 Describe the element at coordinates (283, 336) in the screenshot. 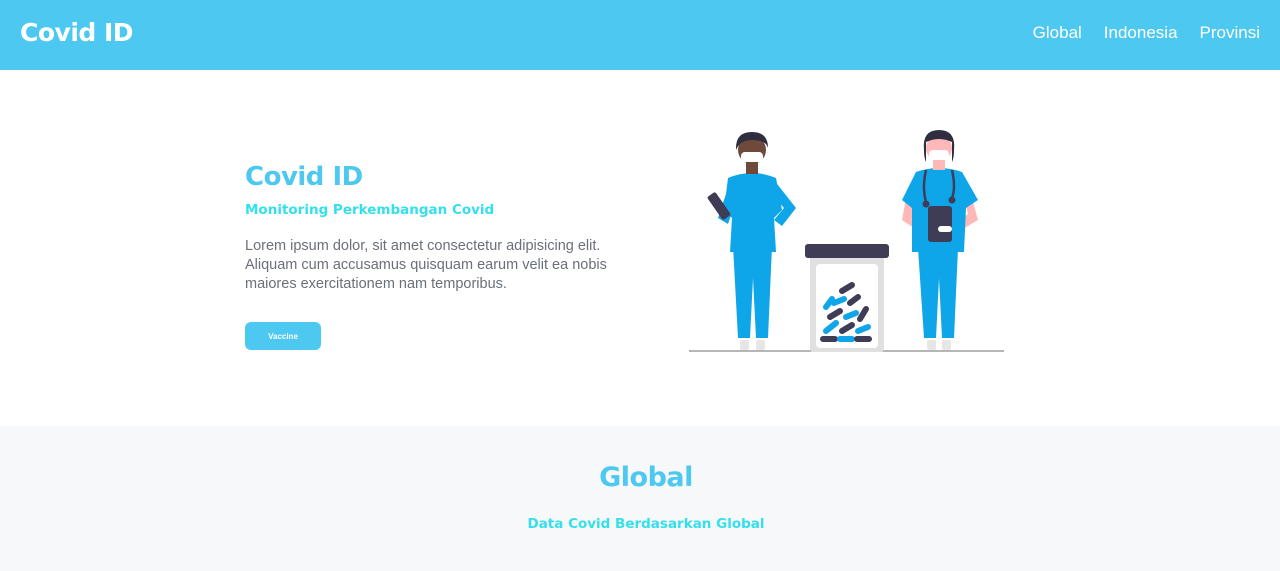

I see `vaccine-button: Vaccine` at that location.